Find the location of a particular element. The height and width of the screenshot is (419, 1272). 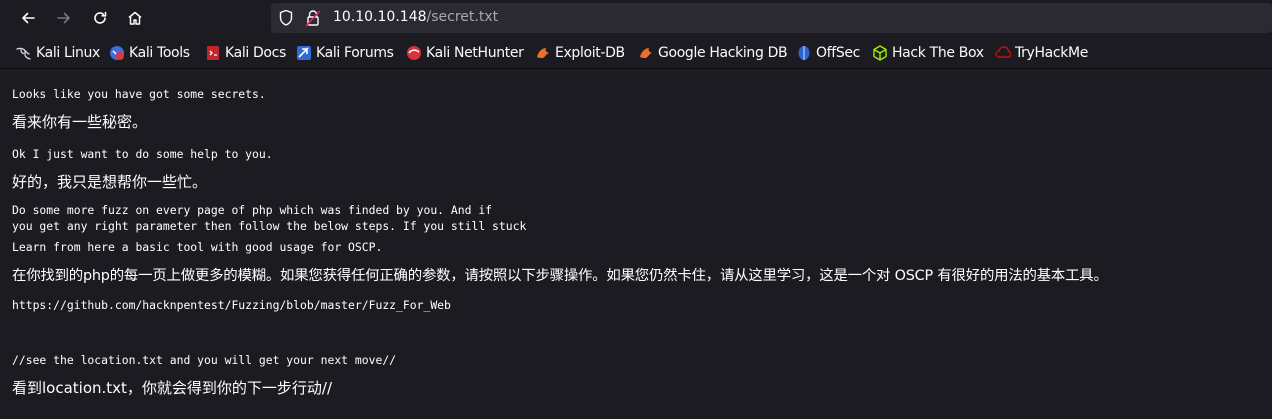

bookmark-google-hacking-db: Google Hacking DB is located at coordinates (713, 53).